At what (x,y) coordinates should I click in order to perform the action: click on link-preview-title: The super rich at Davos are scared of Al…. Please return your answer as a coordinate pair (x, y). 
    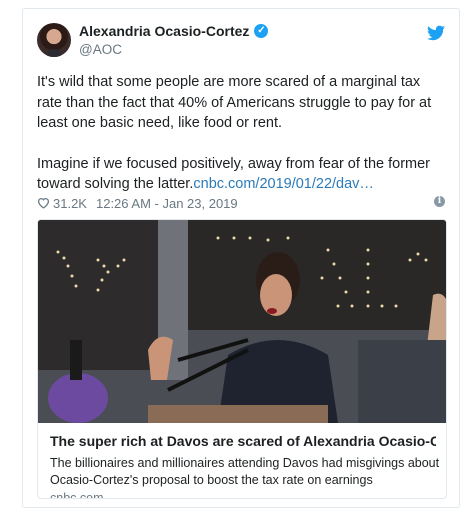
    Looking at the image, I should click on (243, 441).